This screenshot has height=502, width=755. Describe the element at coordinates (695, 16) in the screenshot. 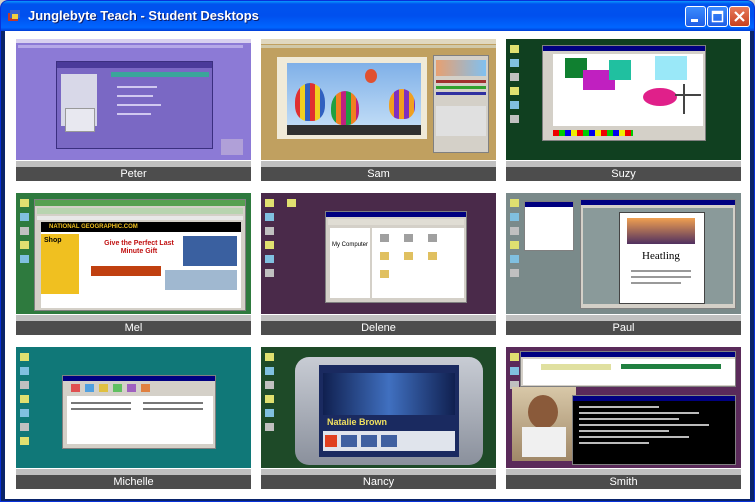

I see `minimize-button` at that location.